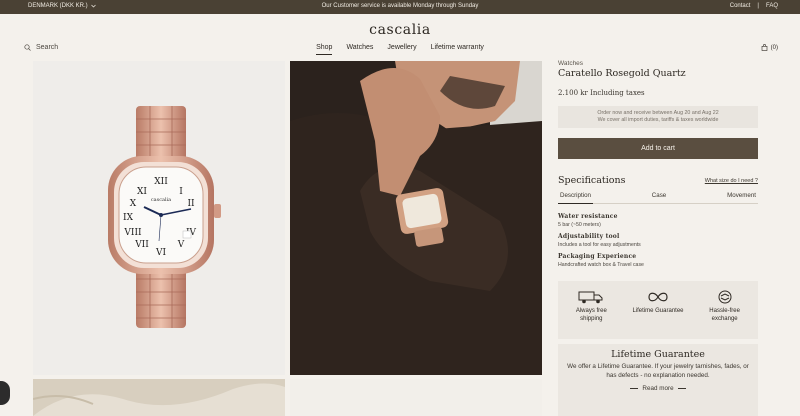 This screenshot has height=416, width=800. I want to click on dial-brand: cascalia, so click(161, 200).